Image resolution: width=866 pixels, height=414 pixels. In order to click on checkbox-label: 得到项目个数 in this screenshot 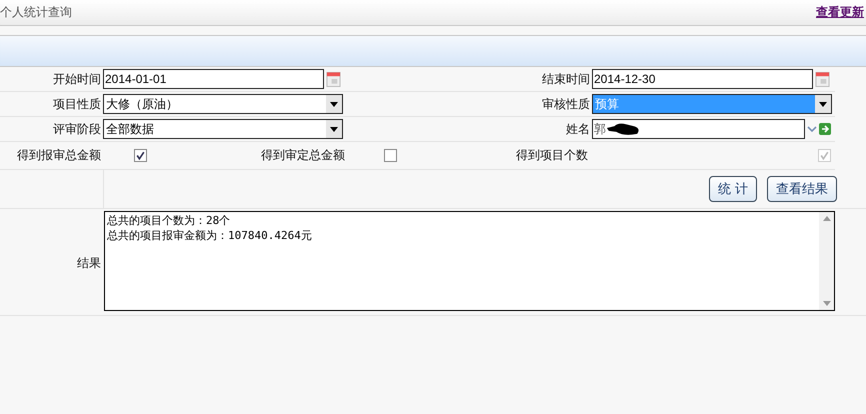, I will do `click(552, 155)`.